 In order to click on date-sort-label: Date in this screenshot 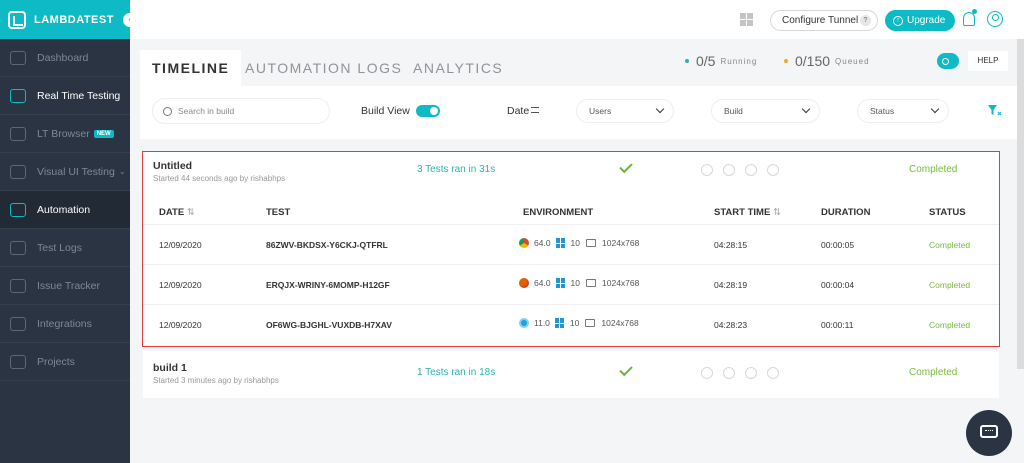, I will do `click(518, 111)`.